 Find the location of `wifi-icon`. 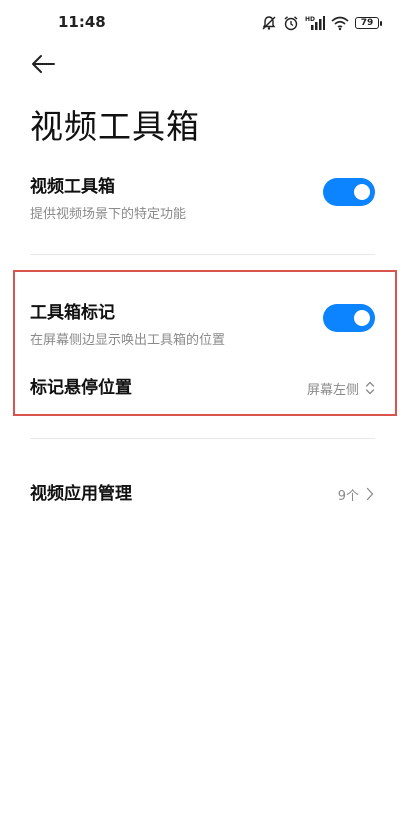

wifi-icon is located at coordinates (340, 23).